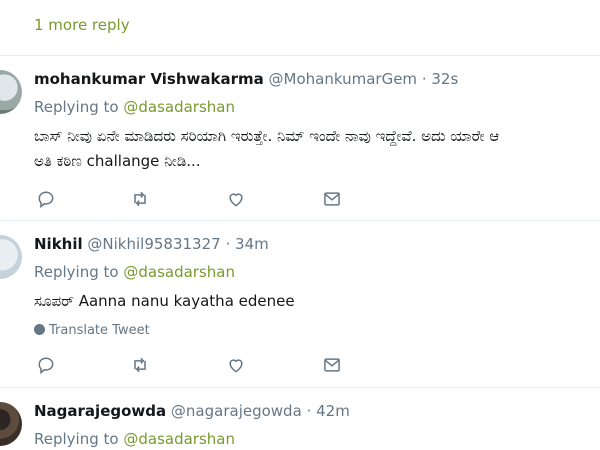 The image size is (600, 450). I want to click on translate-label: Translate Tweet, so click(99, 330).